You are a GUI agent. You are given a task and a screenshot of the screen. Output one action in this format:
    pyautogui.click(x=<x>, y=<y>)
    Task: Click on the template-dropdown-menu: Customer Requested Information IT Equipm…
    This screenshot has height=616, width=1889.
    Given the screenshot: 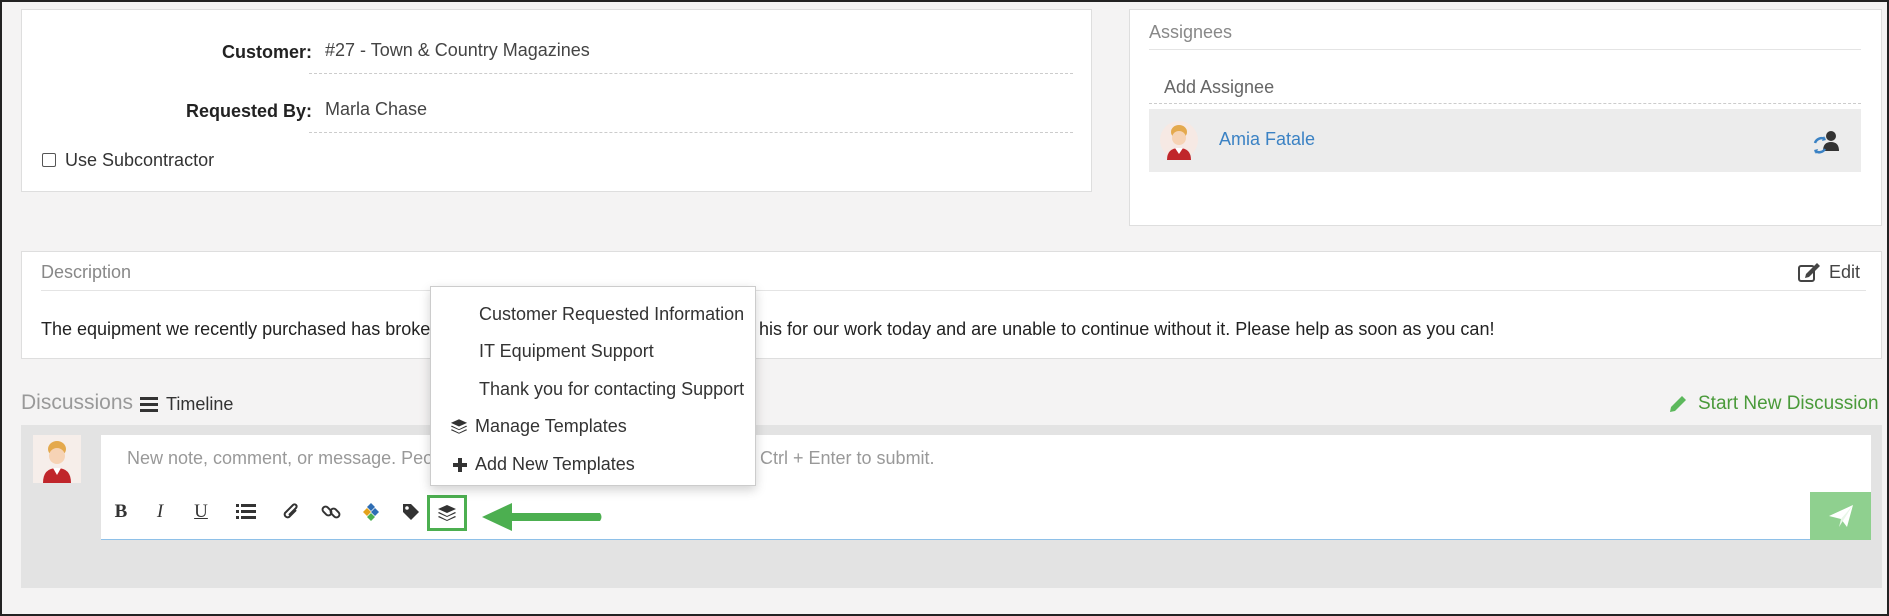 What is the action you would take?
    pyautogui.click(x=593, y=386)
    